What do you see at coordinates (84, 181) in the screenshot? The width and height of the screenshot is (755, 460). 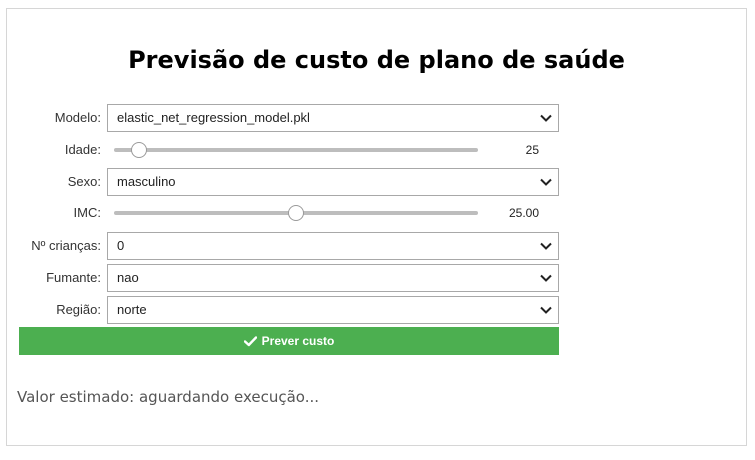 I see `sexo-label: Sexo:` at bounding box center [84, 181].